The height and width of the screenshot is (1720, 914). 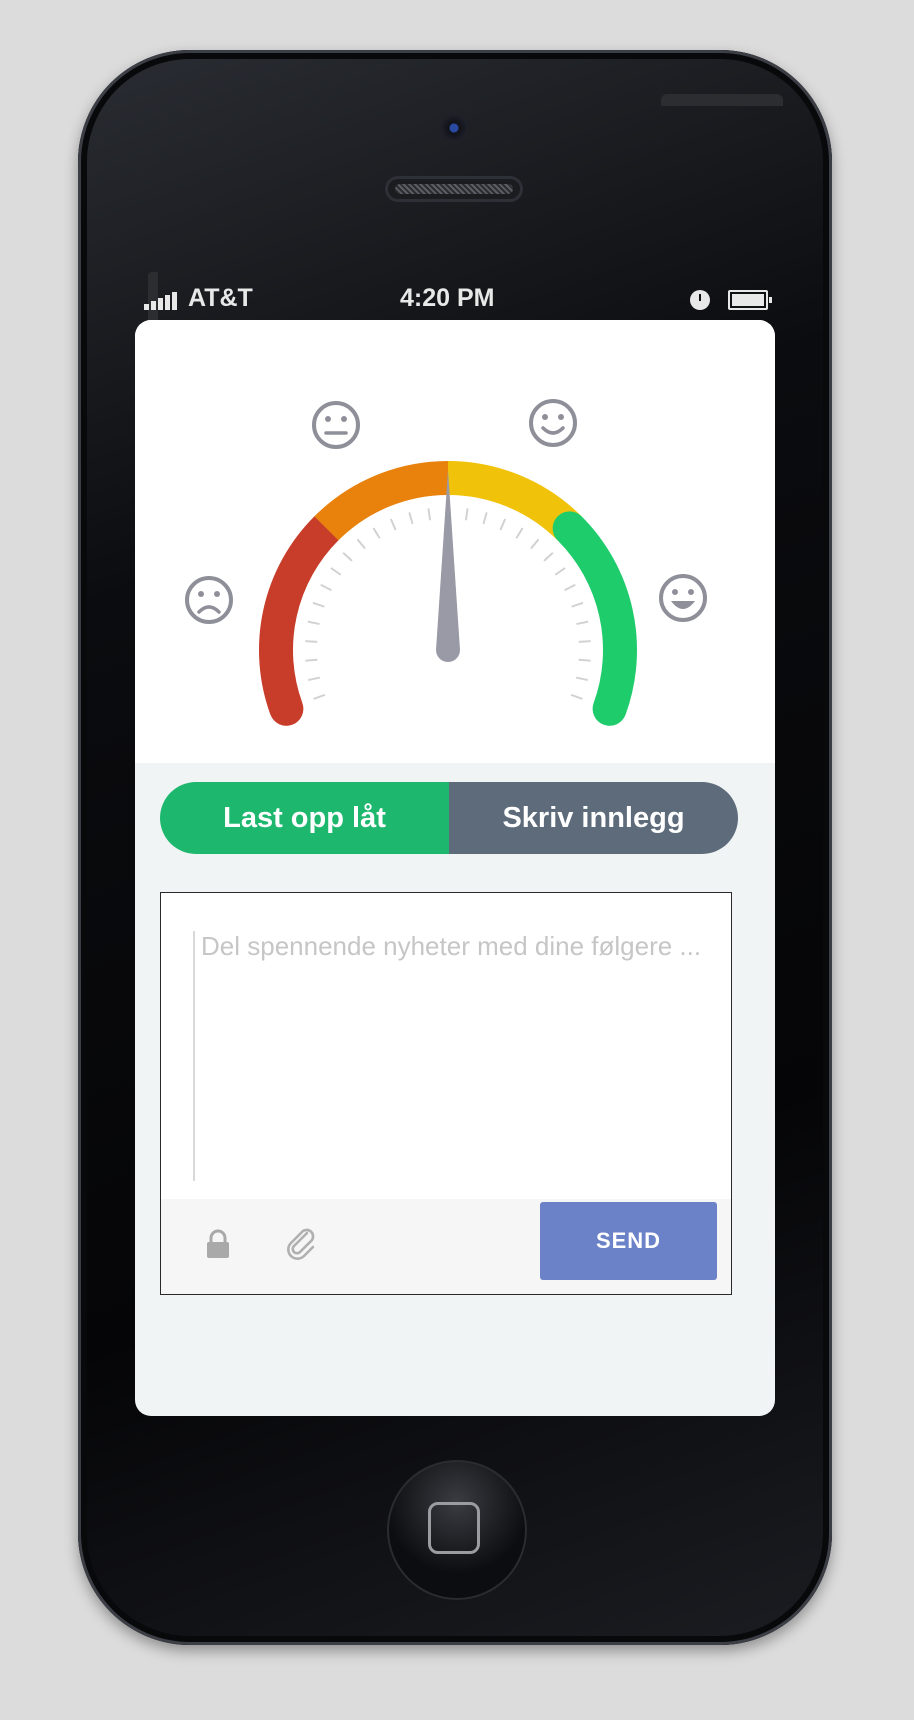 I want to click on power-button, so click(x=722, y=100).